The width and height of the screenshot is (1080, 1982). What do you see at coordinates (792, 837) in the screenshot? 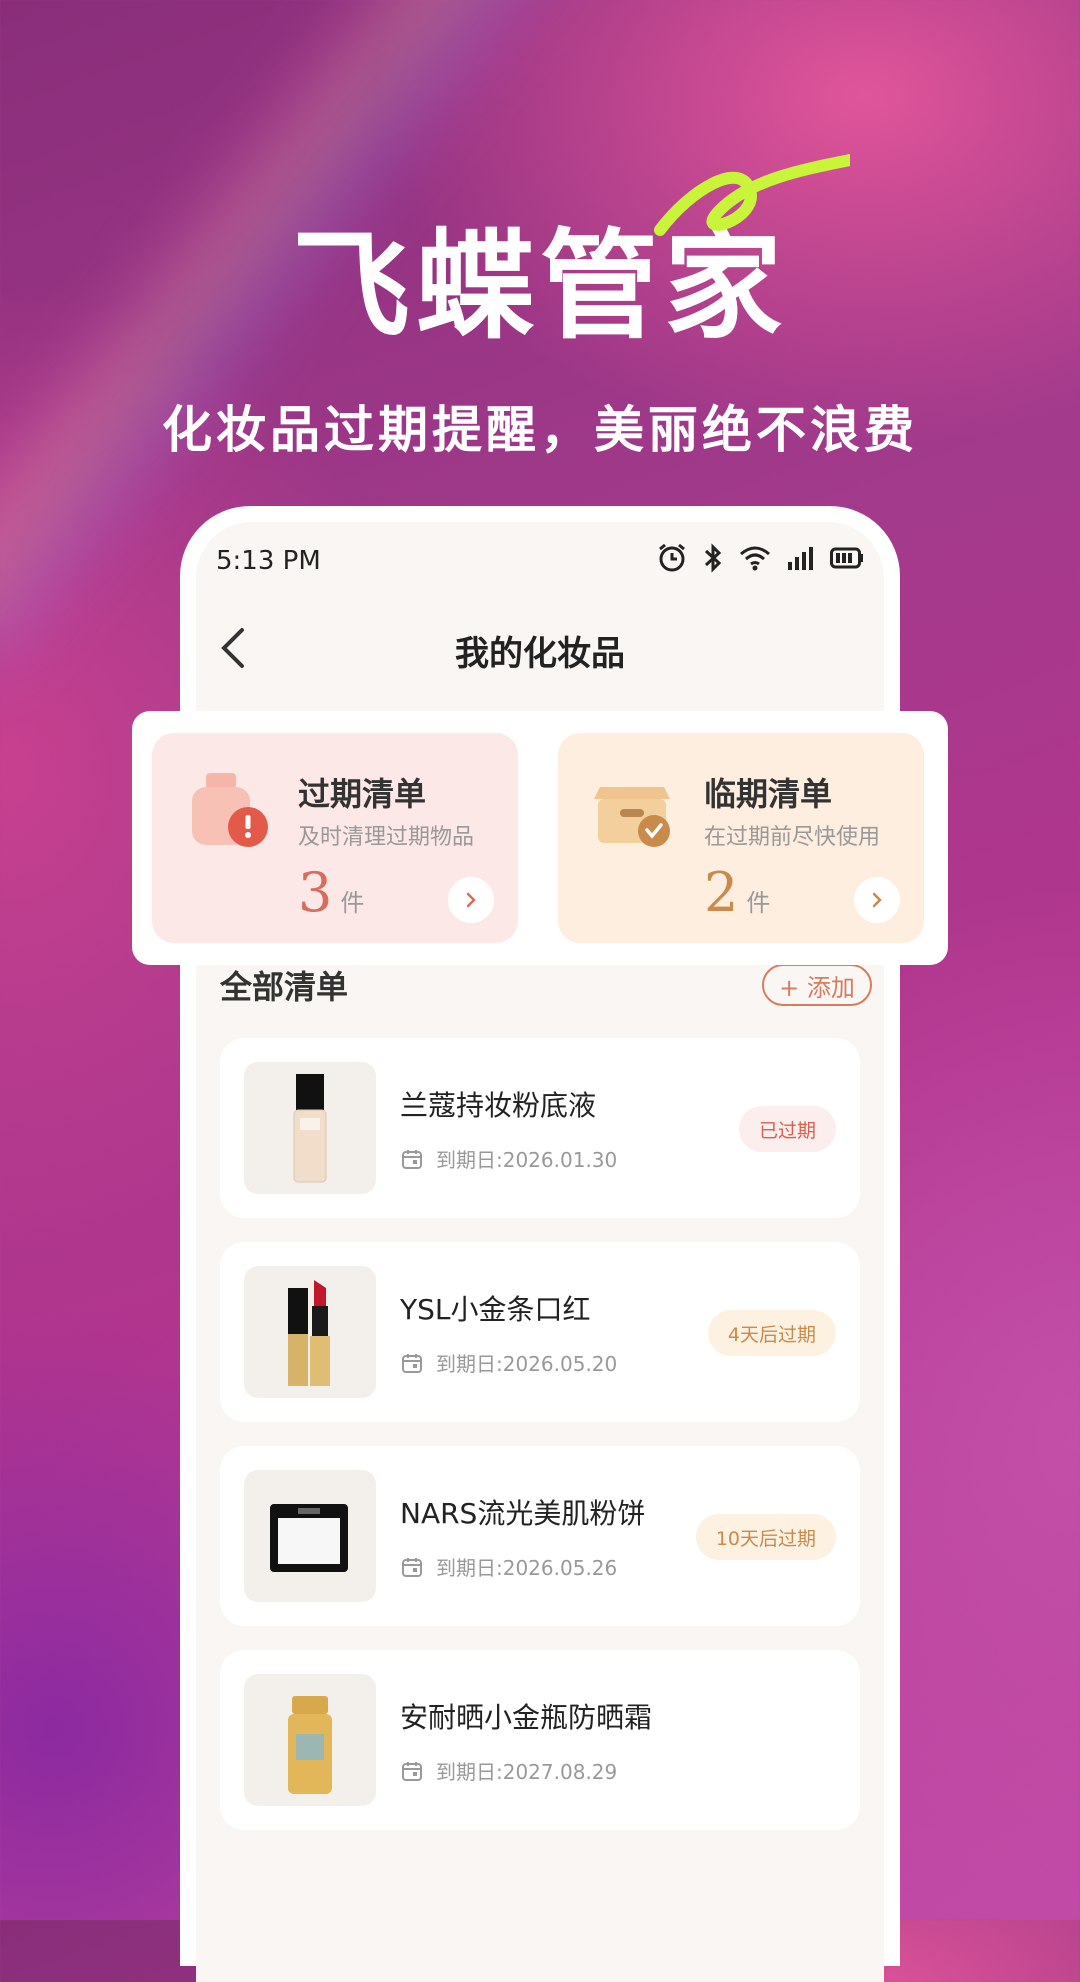
I see `near-expiry-desc: 在过期前尽快使用` at bounding box center [792, 837].